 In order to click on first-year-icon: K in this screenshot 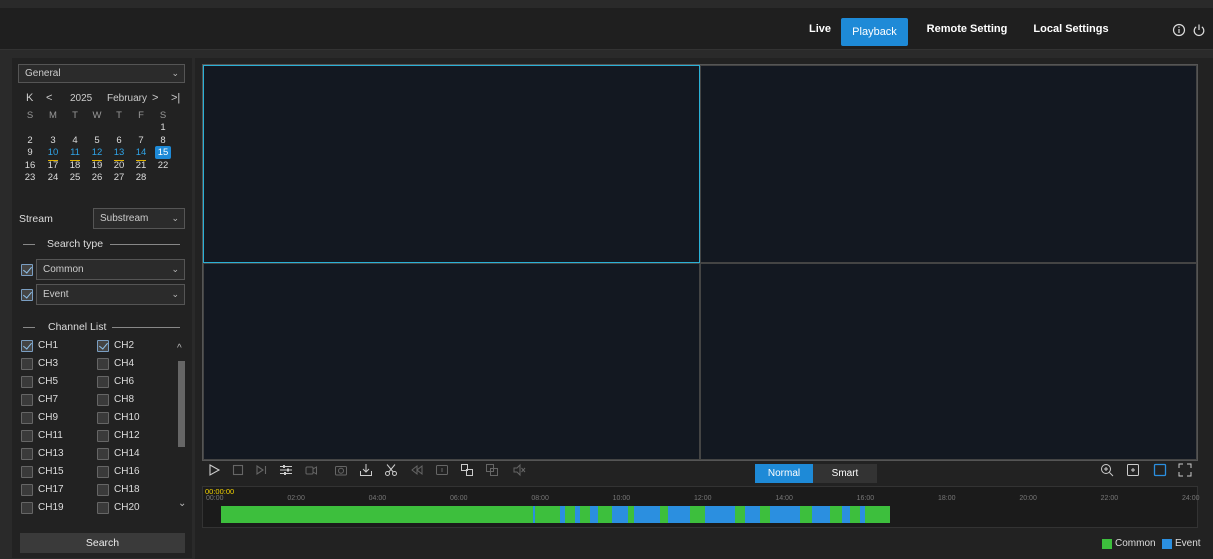, I will do `click(29, 98)`.